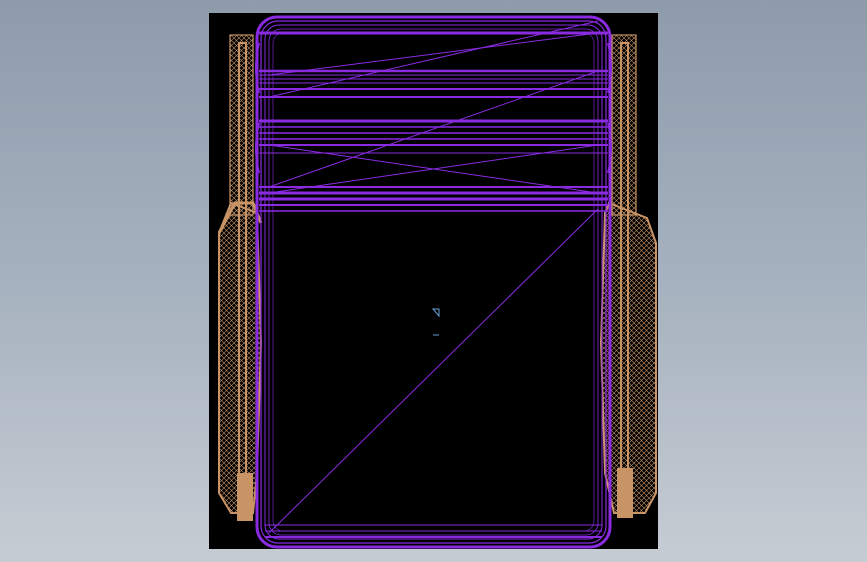 Image resolution: width=867 pixels, height=562 pixels. Describe the element at coordinates (435, 322) in the screenshot. I see `triangle-origin-icon` at that location.